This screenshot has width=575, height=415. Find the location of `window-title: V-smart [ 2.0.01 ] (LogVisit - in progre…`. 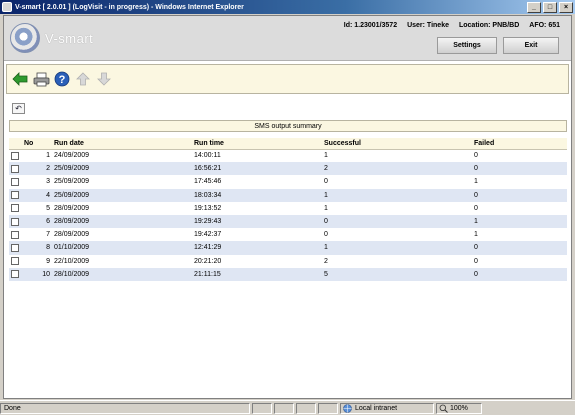

window-title: V-smart [ 2.0.01 ] (LogVisit - in progre… is located at coordinates (129, 7).